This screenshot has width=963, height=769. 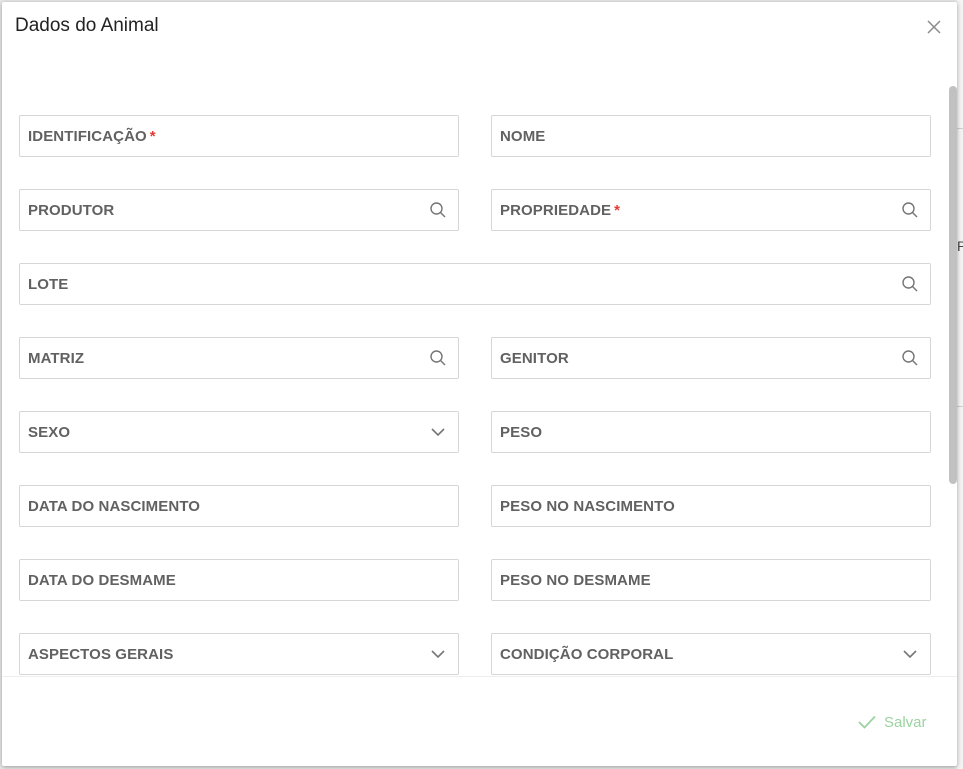 I want to click on aspectos-gerais-label: ASPECTOS GERAIS, so click(x=101, y=654).